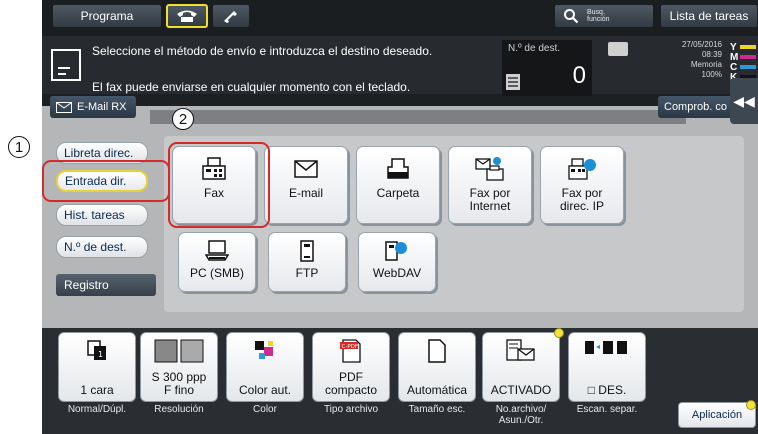 The height and width of the screenshot is (434, 758). I want to click on email-rx-button: E-Mail RX, so click(93, 107).